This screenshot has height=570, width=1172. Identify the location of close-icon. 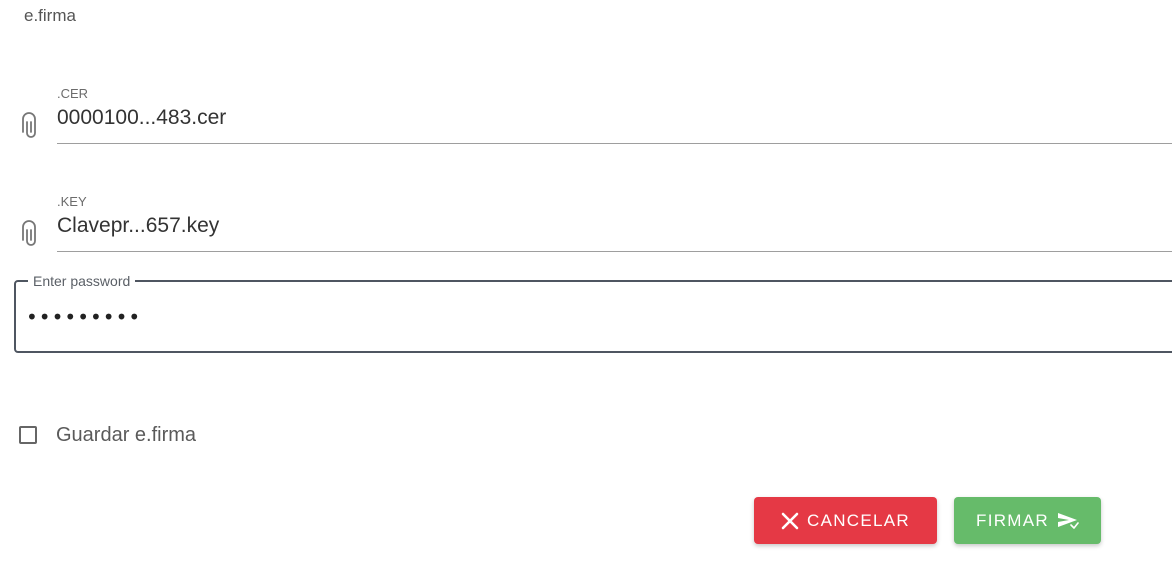
(790, 521).